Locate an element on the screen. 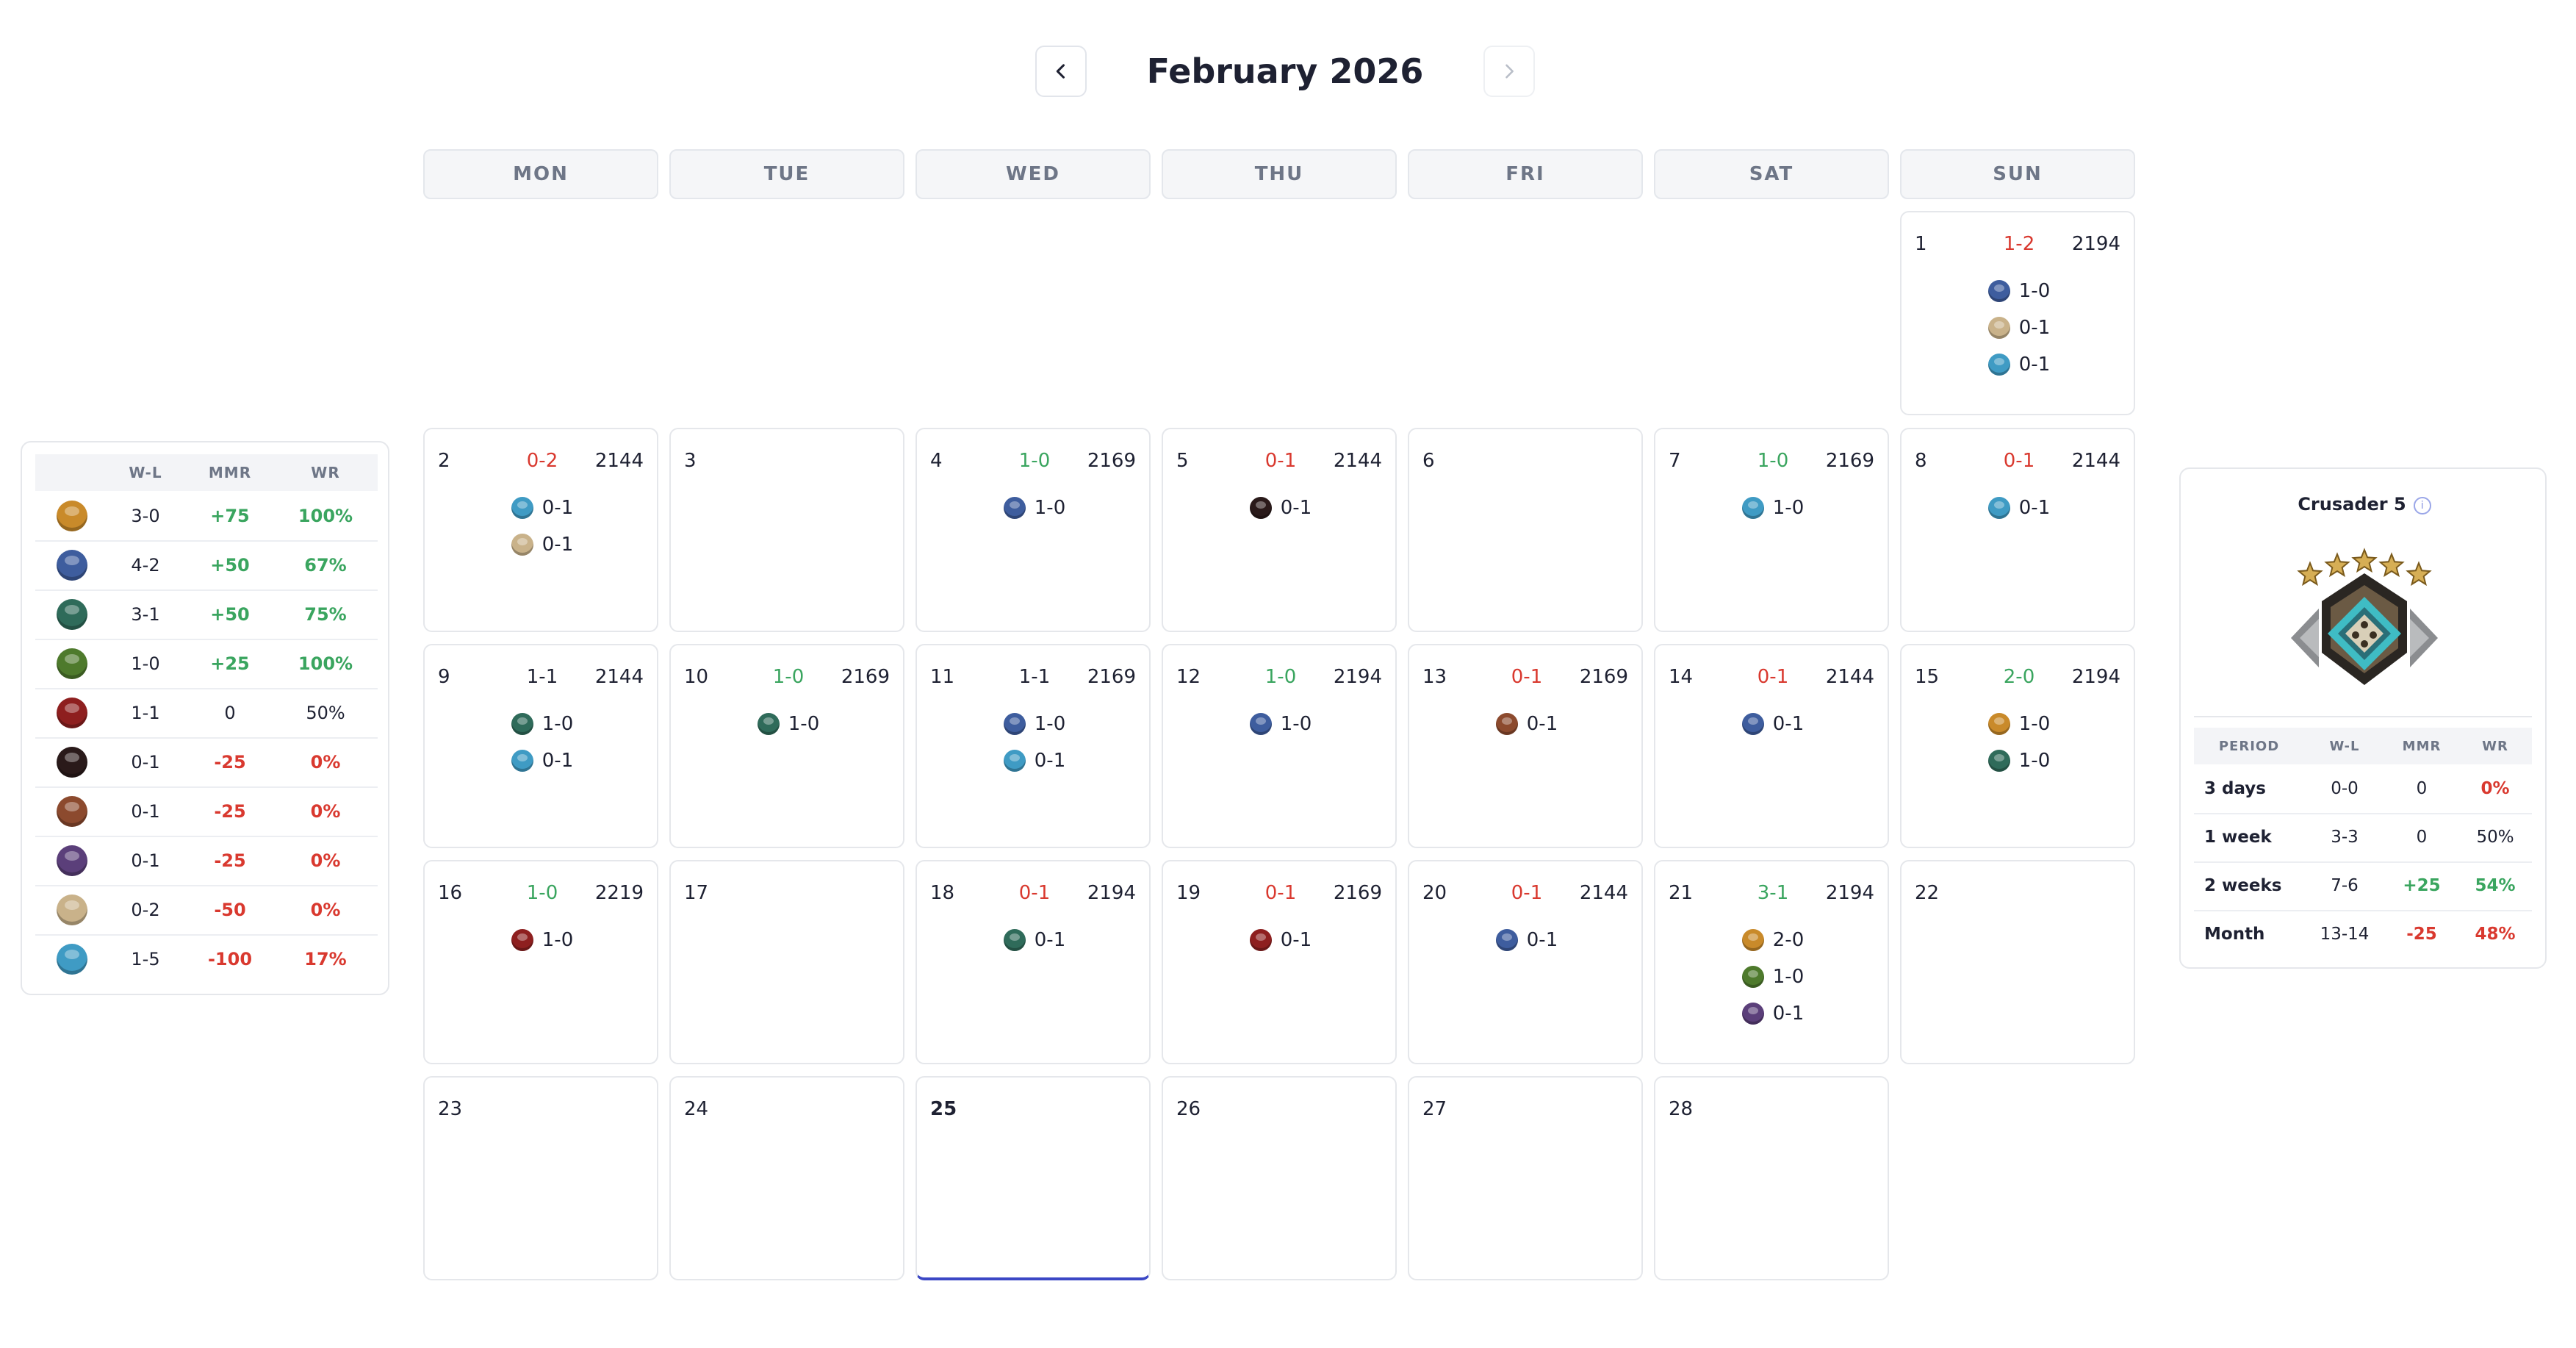 The width and height of the screenshot is (2576, 1348). day-cell-26: 26 is located at coordinates (1279, 1178).